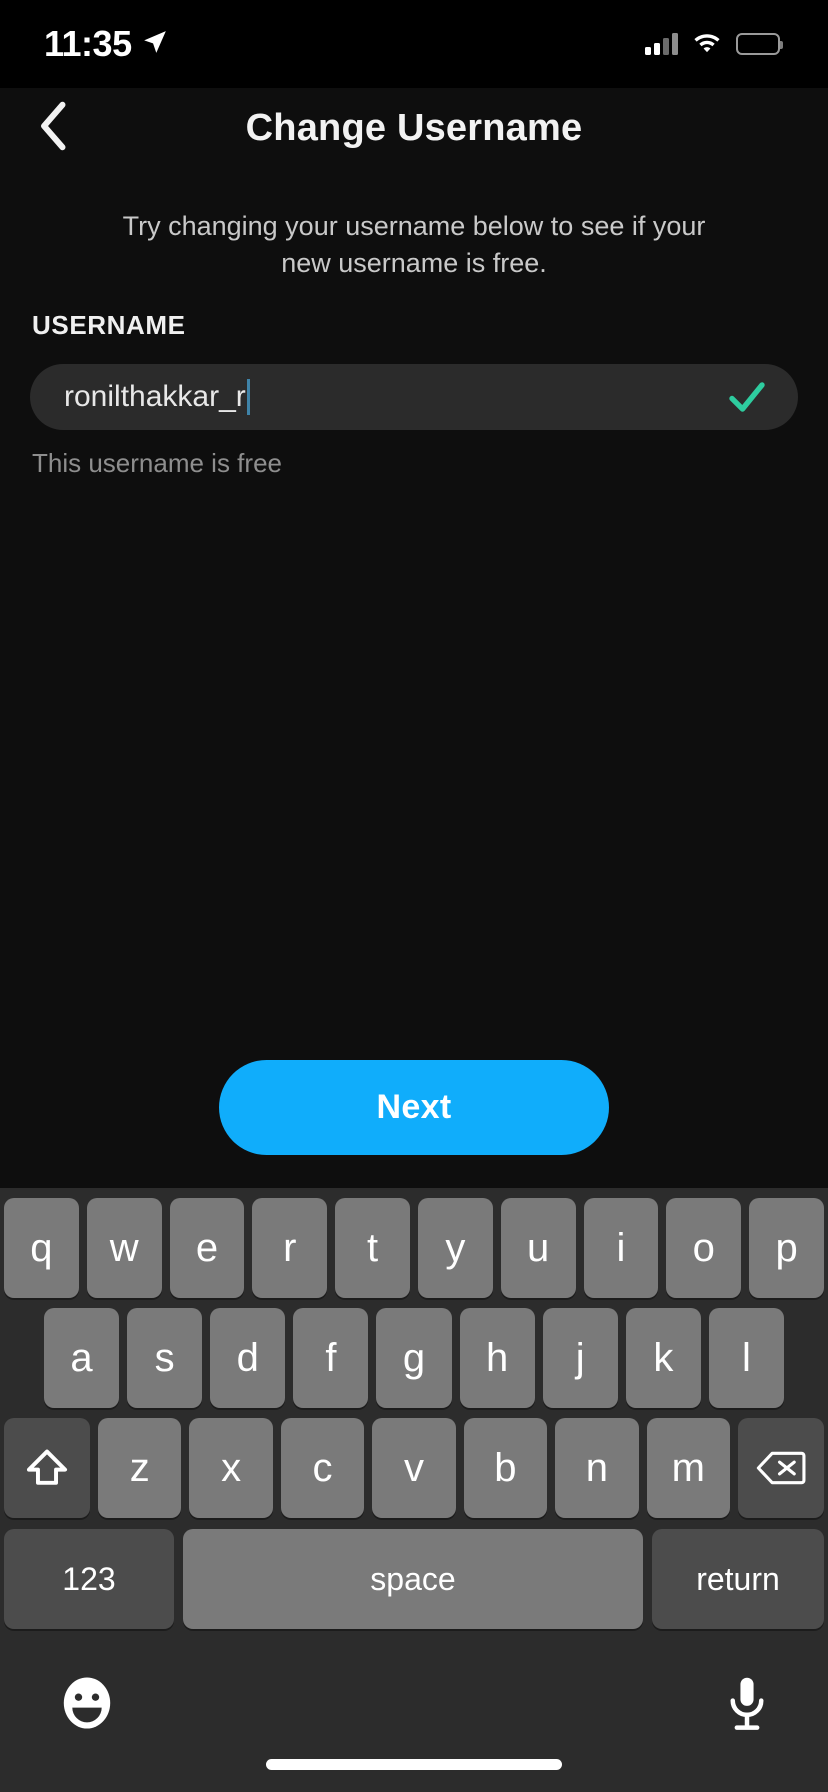 This screenshot has height=1792, width=828. Describe the element at coordinates (759, 44) in the screenshot. I see `battery-icon` at that location.